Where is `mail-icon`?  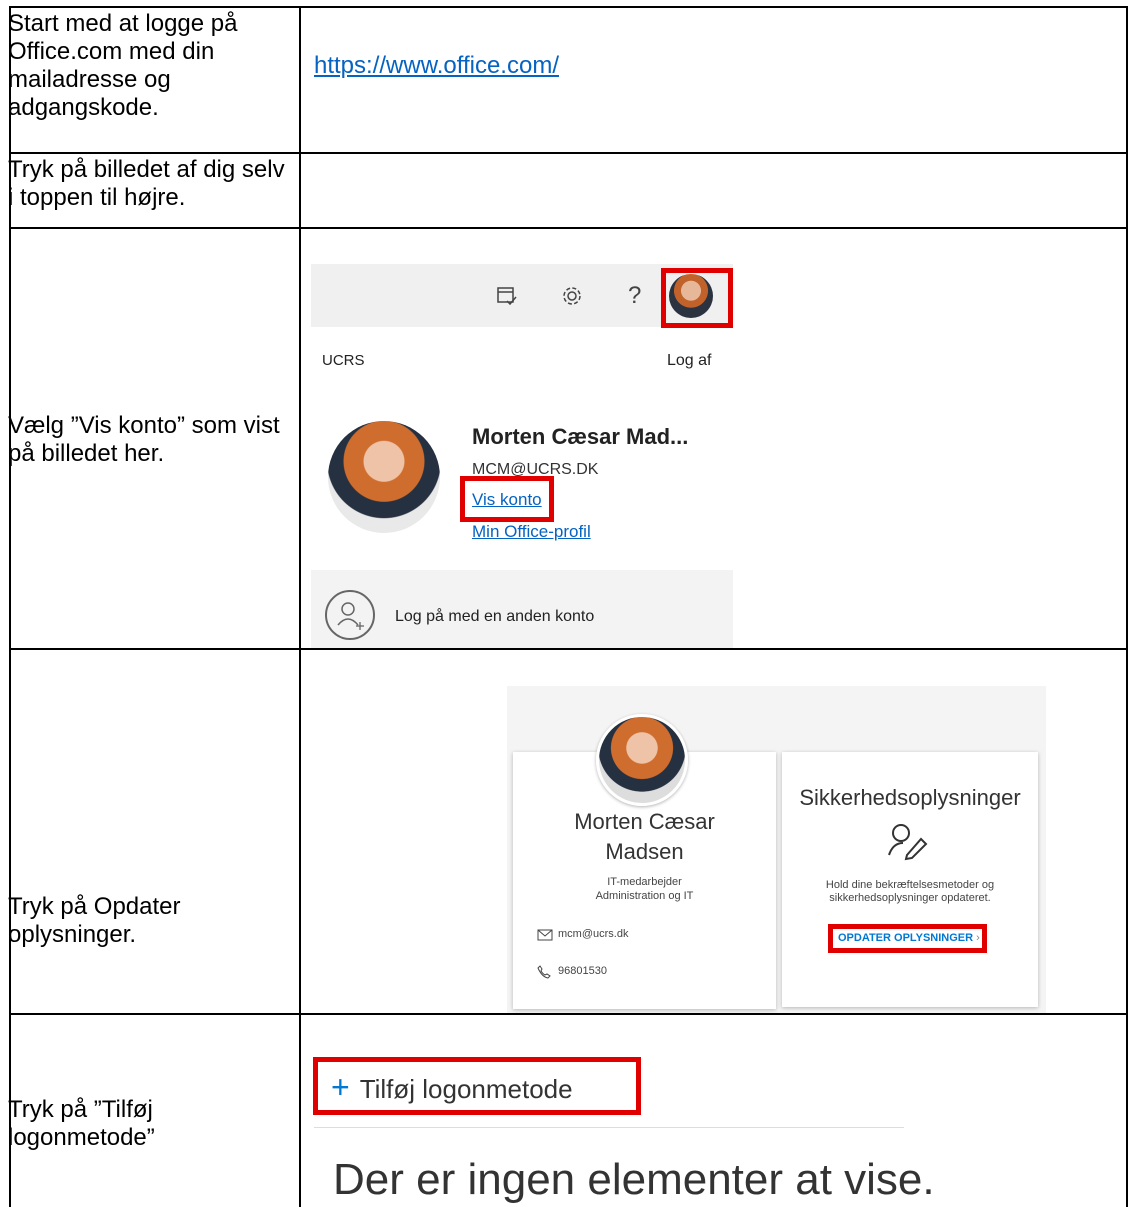 mail-icon is located at coordinates (545, 935).